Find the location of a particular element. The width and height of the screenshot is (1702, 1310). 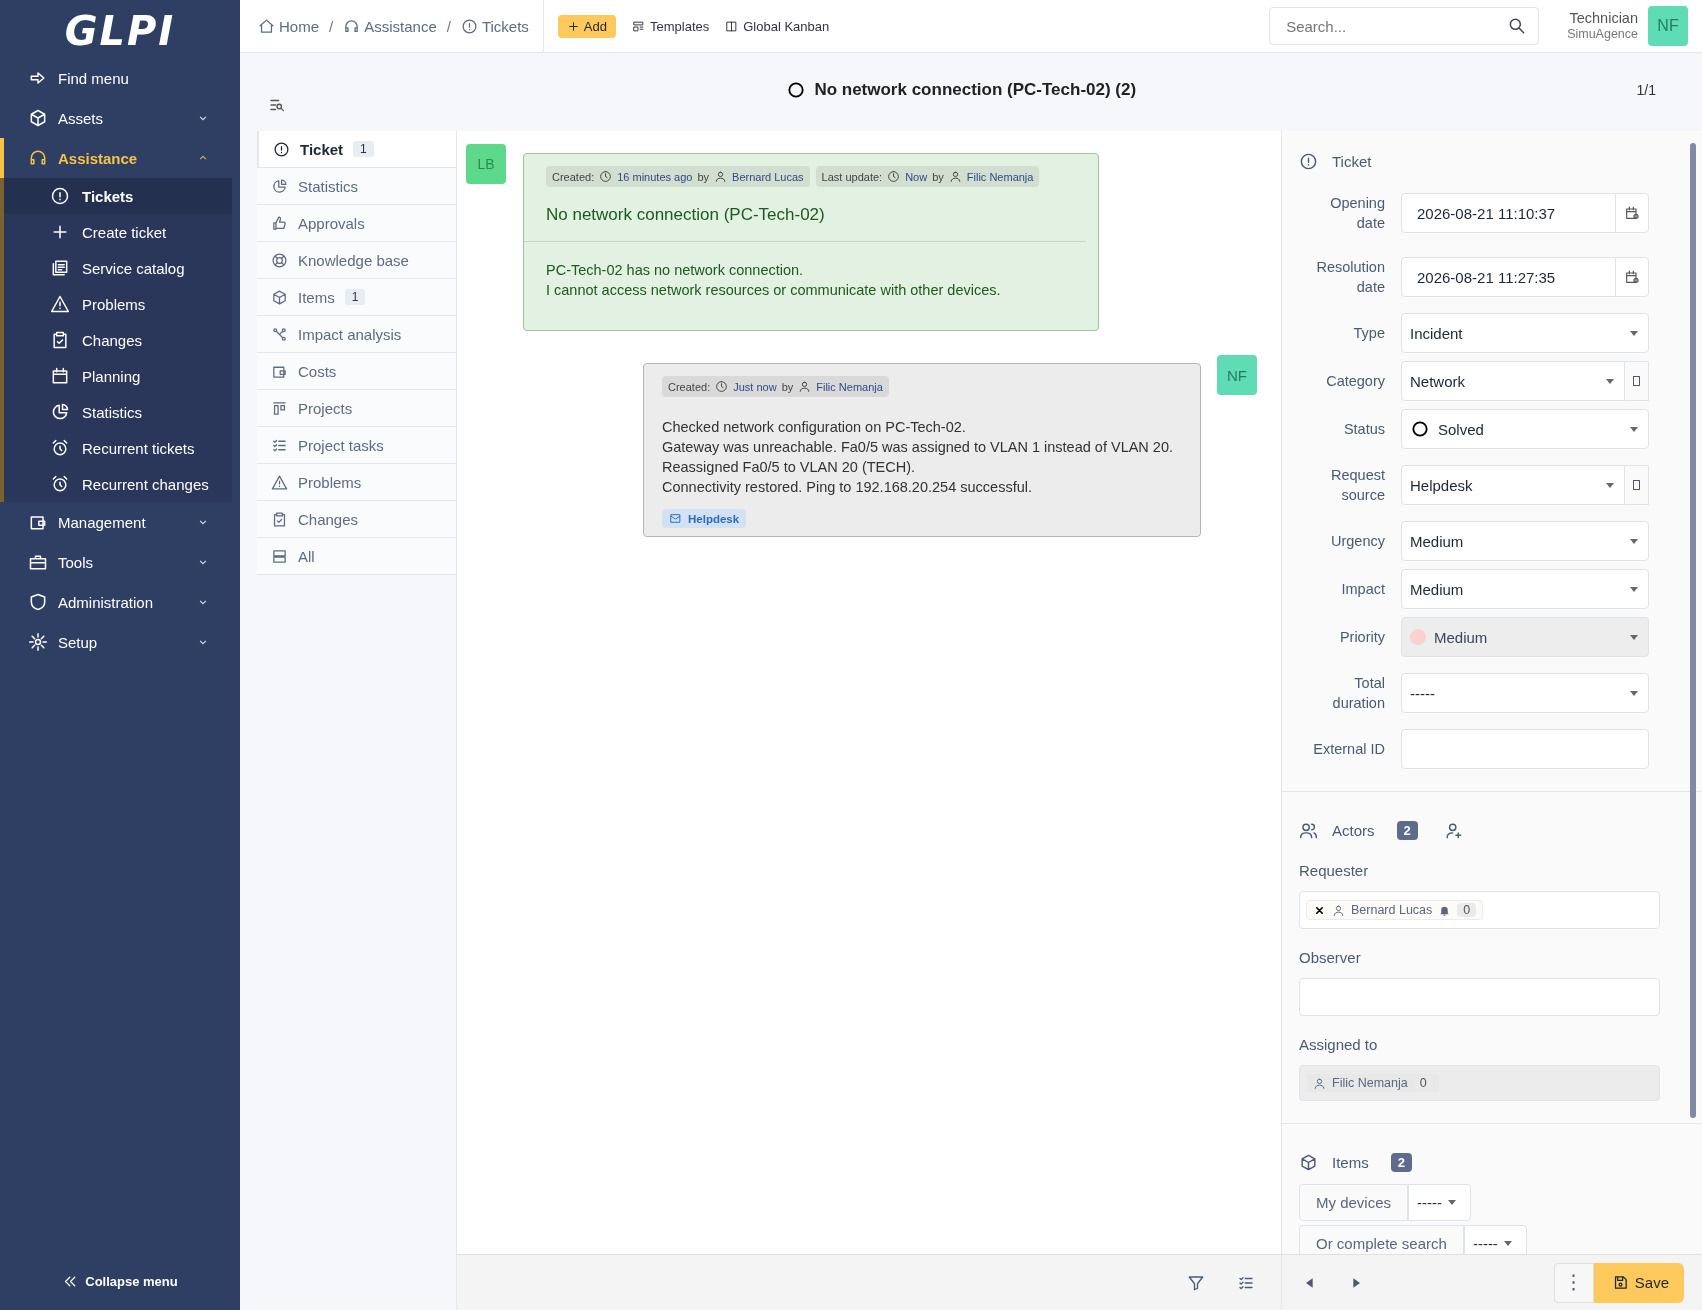

tab: Costs is located at coordinates (356, 371).